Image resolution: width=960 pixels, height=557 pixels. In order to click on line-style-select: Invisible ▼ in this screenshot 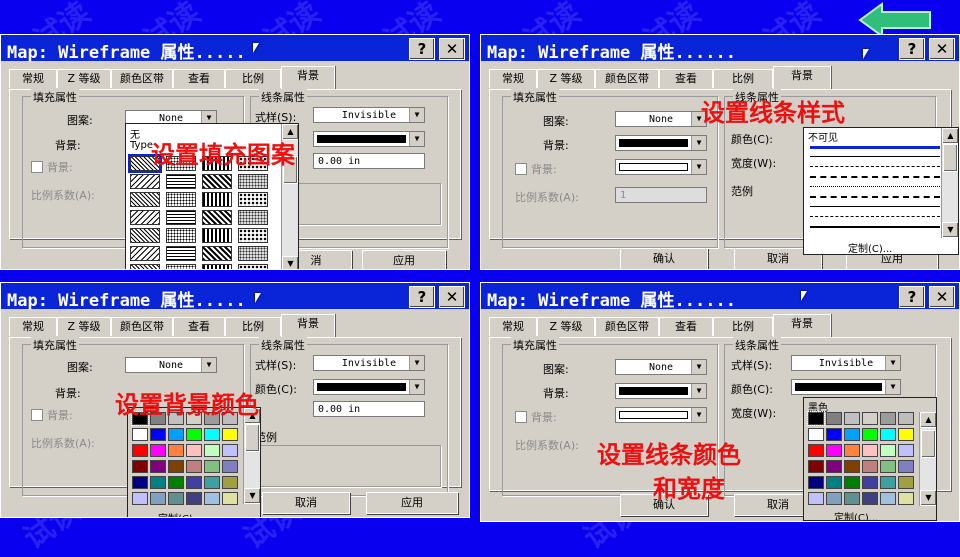, I will do `click(846, 363)`.